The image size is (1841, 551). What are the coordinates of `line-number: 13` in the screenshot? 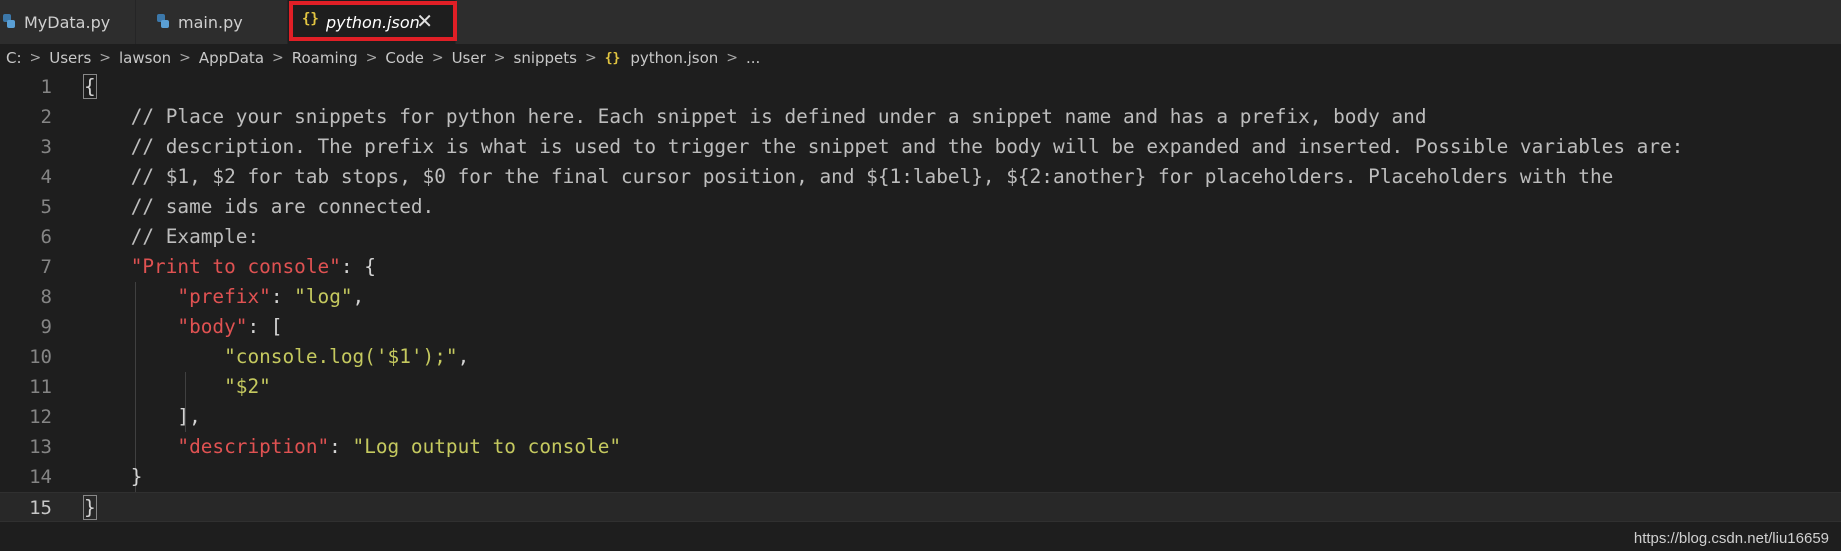 It's located at (40, 447).